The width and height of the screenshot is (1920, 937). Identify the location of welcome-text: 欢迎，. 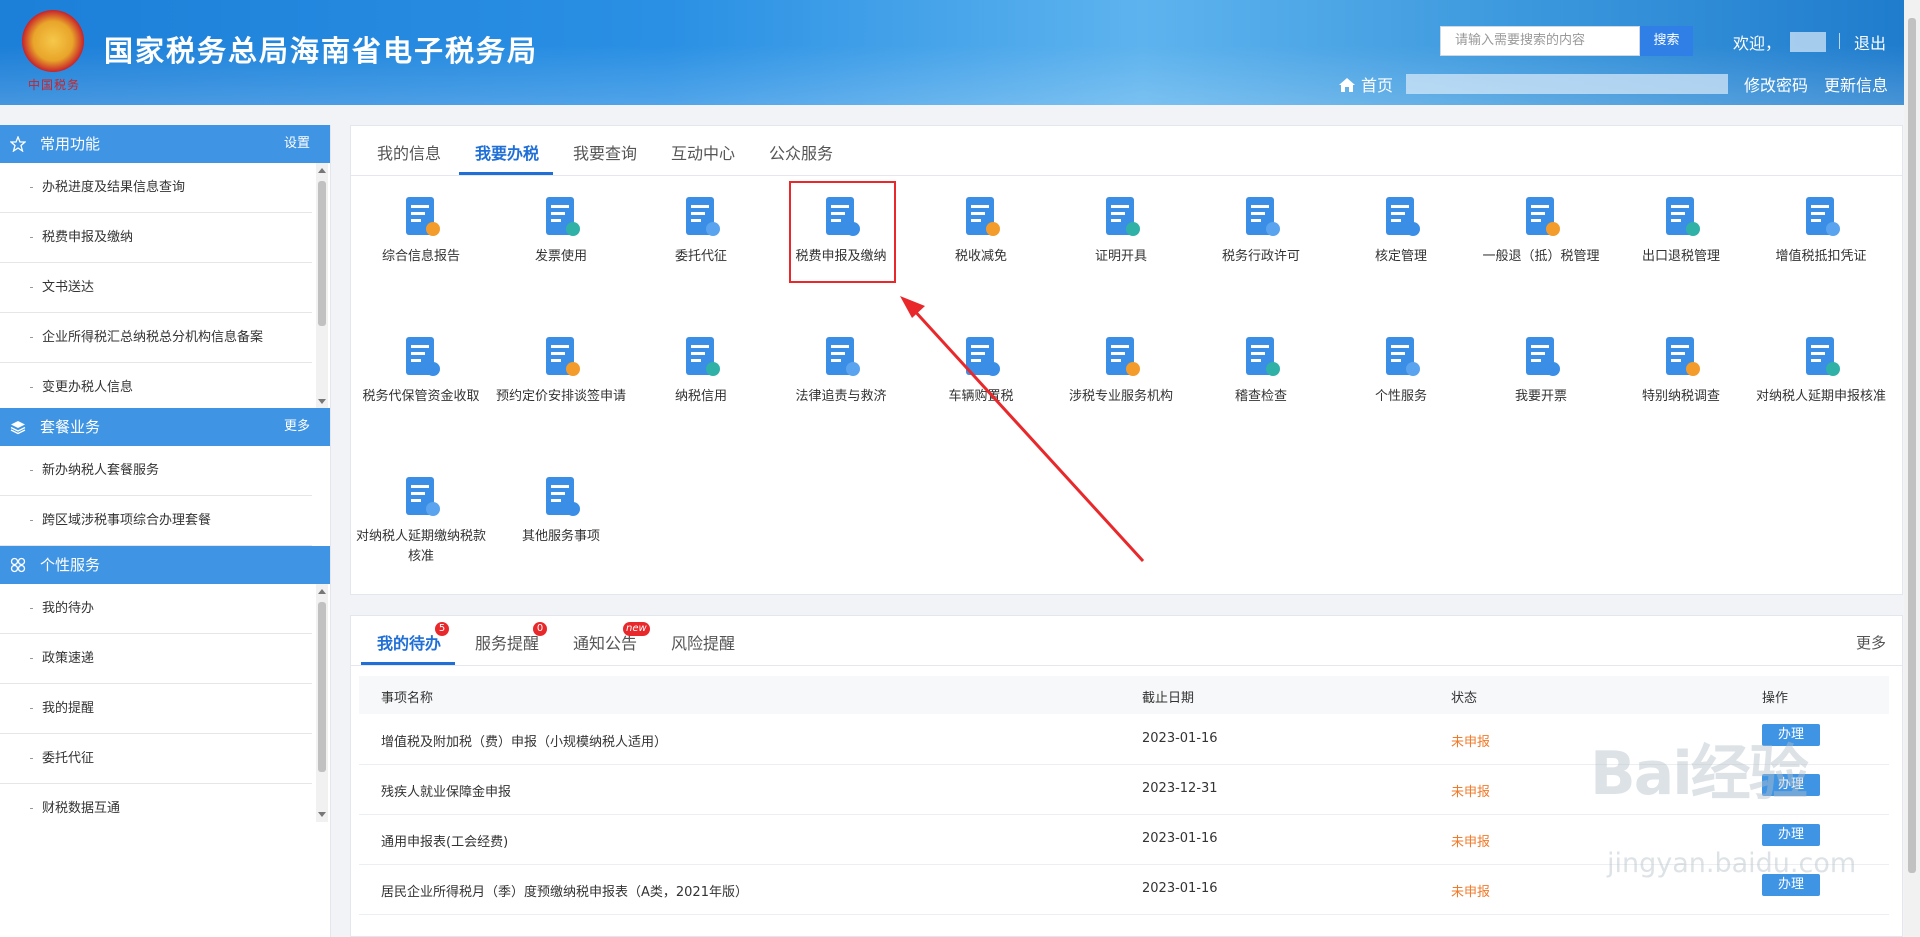
(1757, 43).